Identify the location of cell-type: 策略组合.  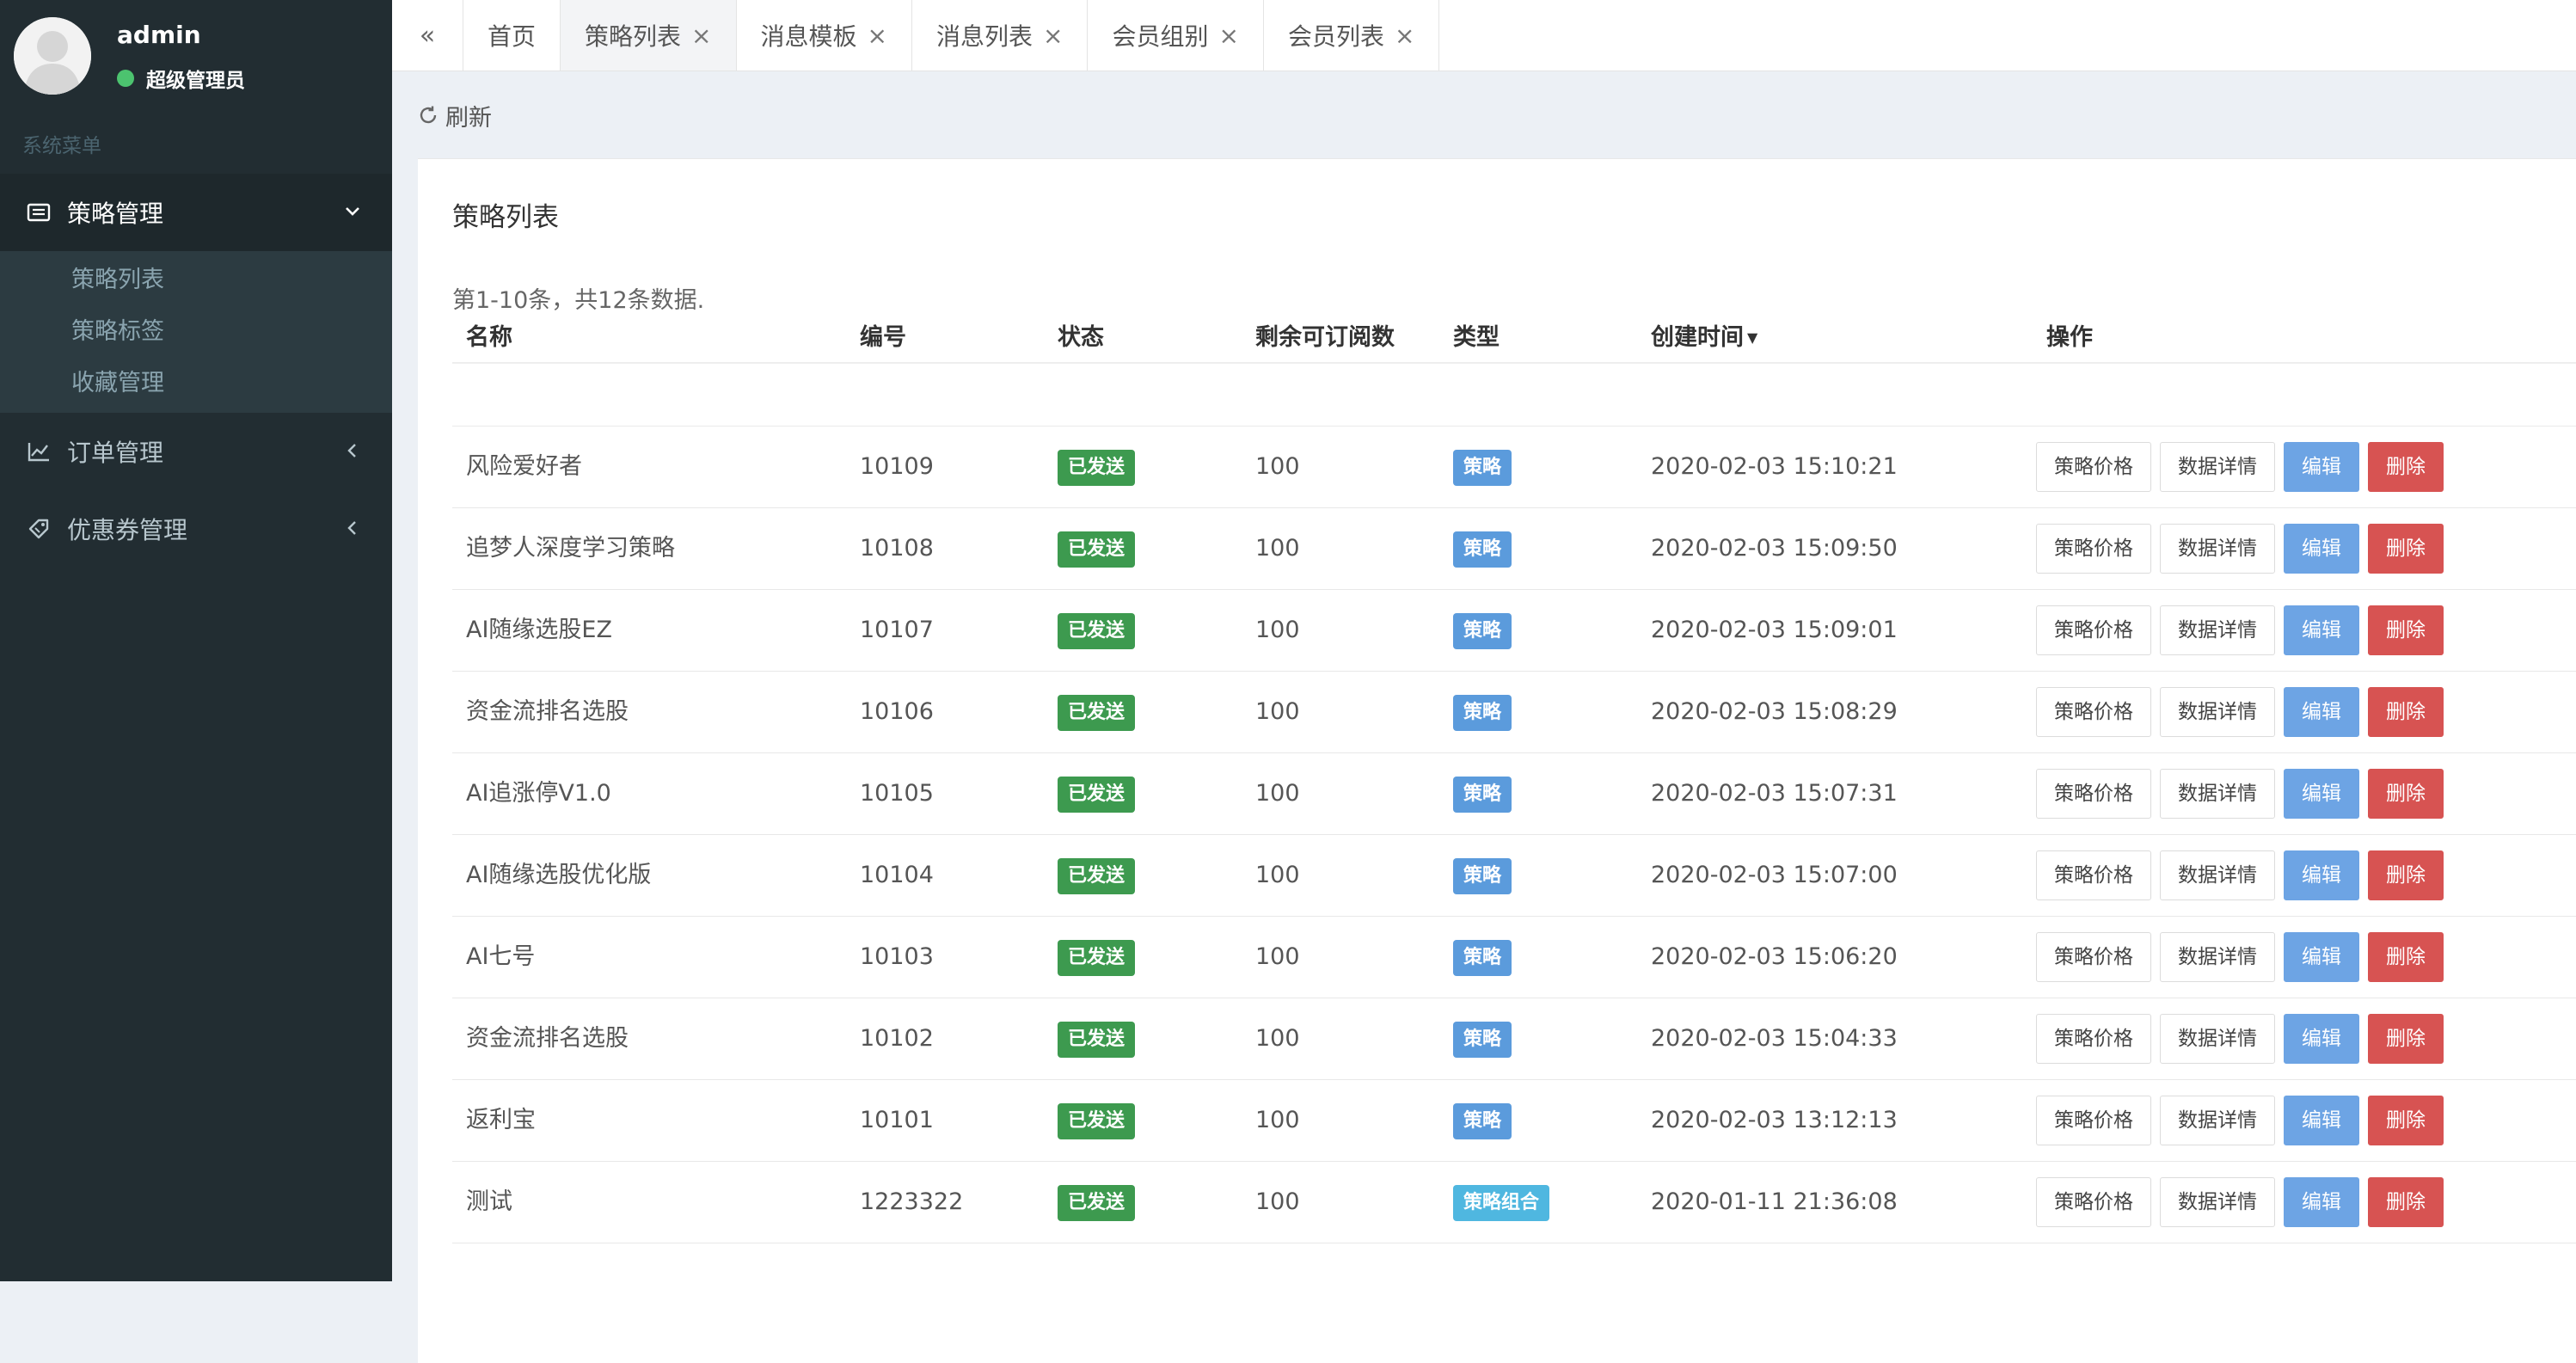
(1501, 1202).